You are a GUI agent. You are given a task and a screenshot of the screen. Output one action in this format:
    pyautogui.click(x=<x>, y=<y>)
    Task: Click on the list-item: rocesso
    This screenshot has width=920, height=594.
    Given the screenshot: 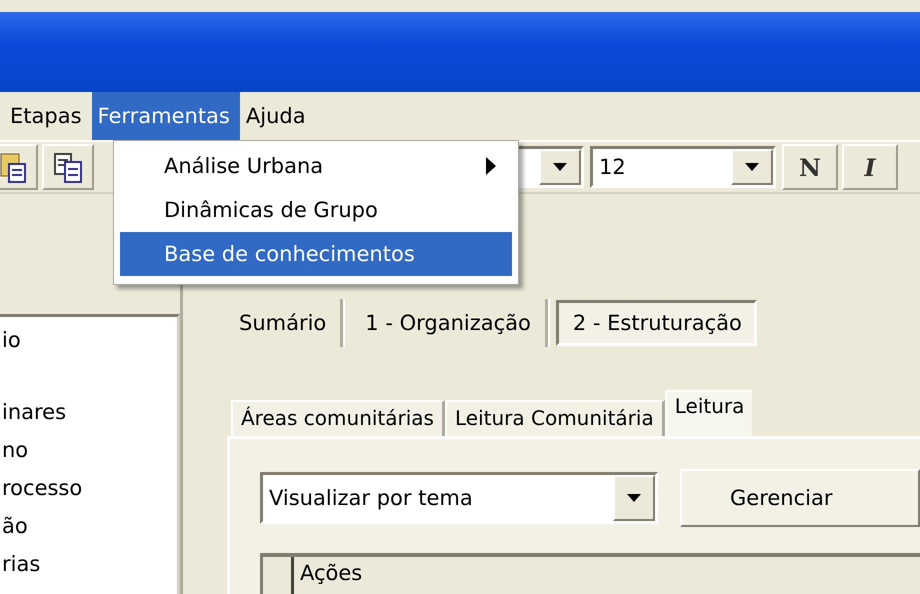 What is the action you would take?
    pyautogui.click(x=88, y=488)
    